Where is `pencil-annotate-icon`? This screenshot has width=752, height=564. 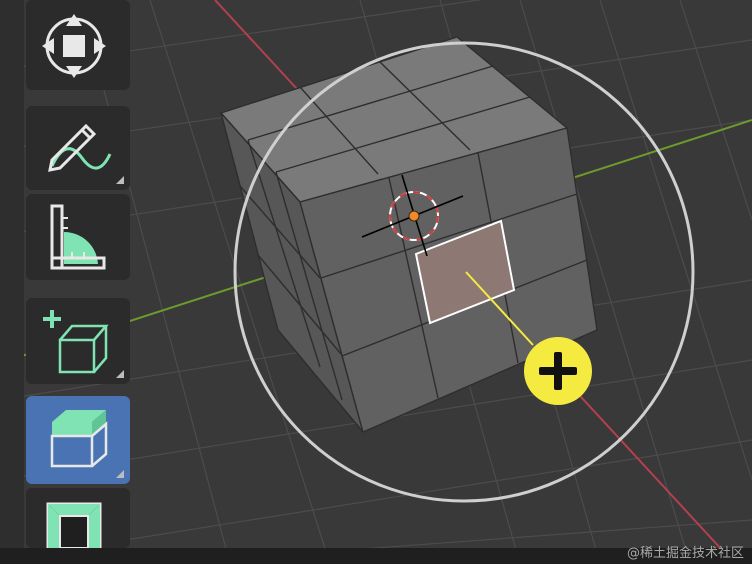 pencil-annotate-icon is located at coordinates (80, 147).